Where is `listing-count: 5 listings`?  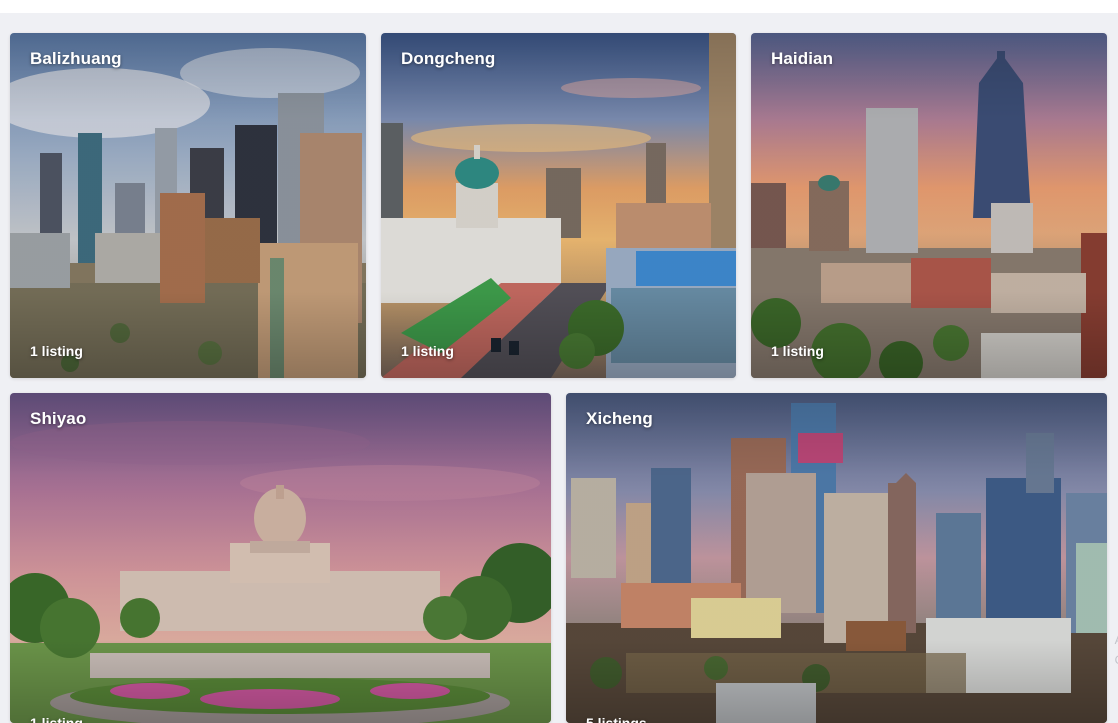 listing-count: 5 listings is located at coordinates (616, 719).